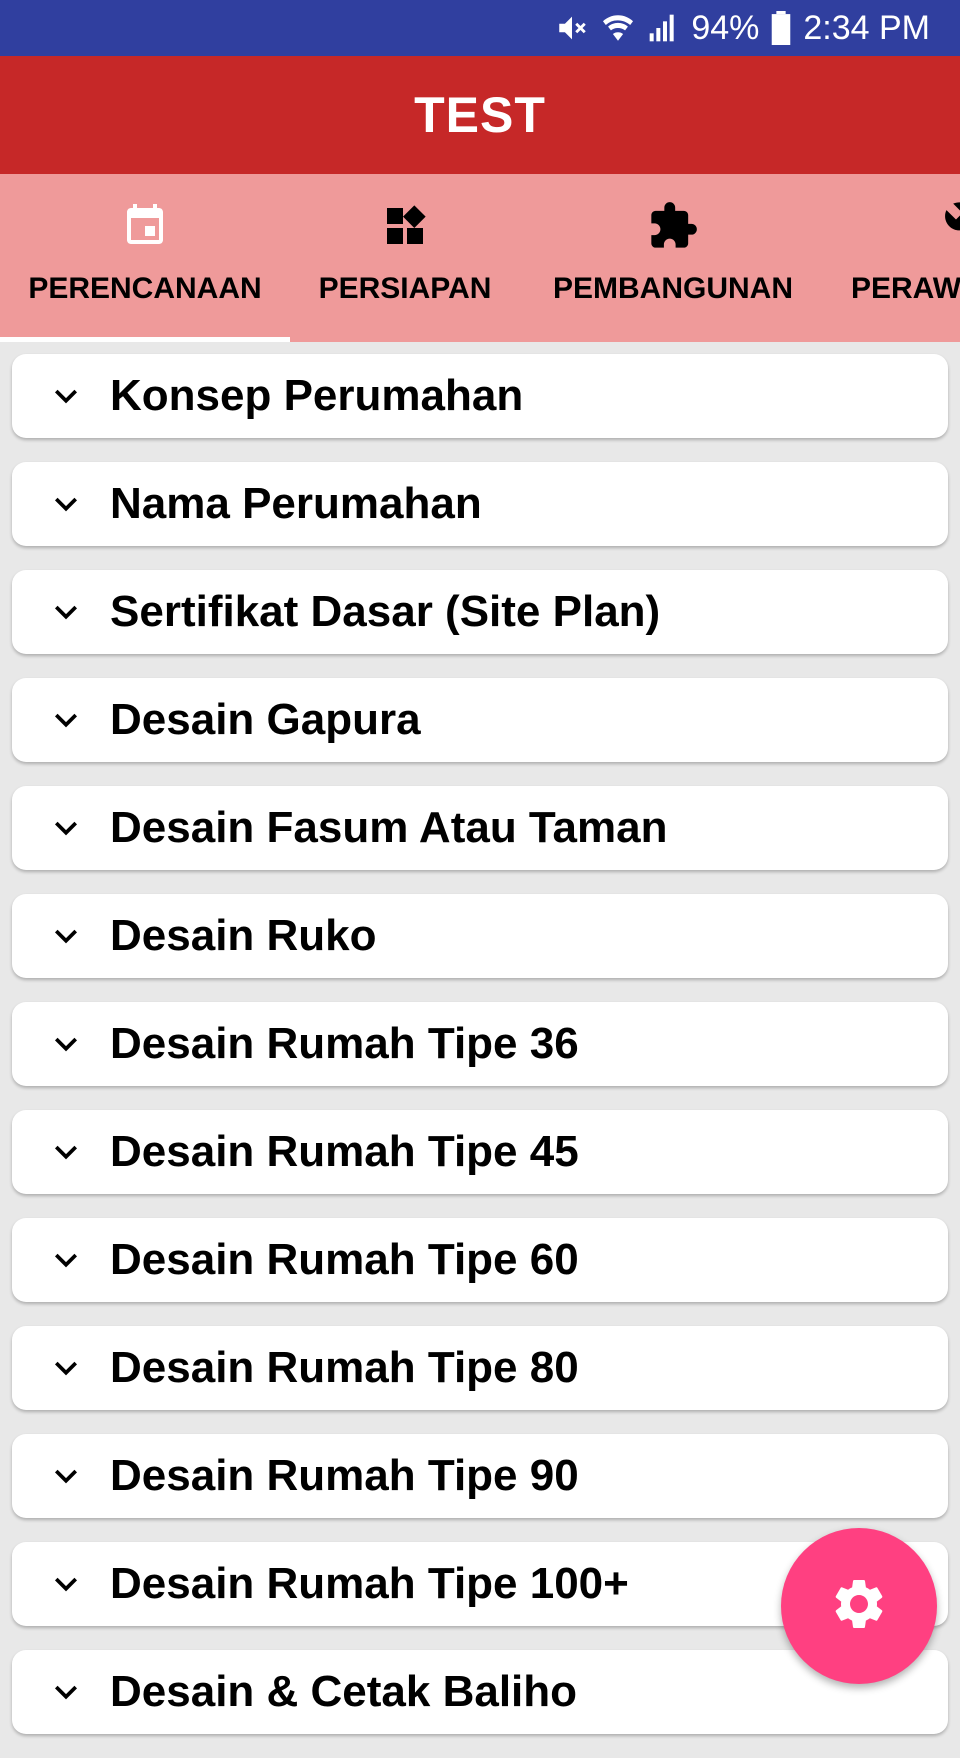  Describe the element at coordinates (389, 827) in the screenshot. I see `list-item-label: Desain Fasum Atau Taman` at that location.